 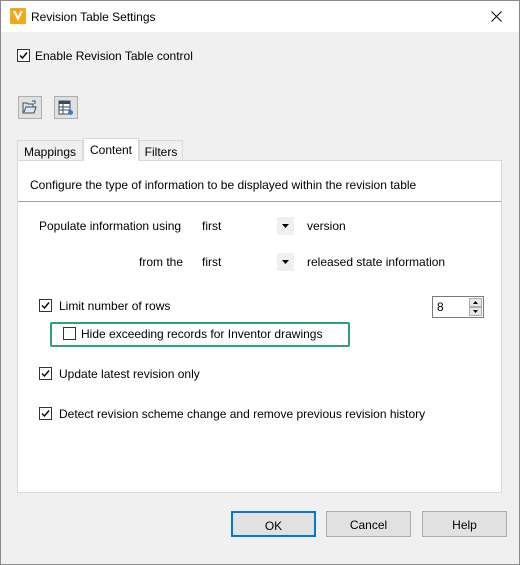 What do you see at coordinates (376, 262) in the screenshot?
I see `from-suffix: released state information` at bounding box center [376, 262].